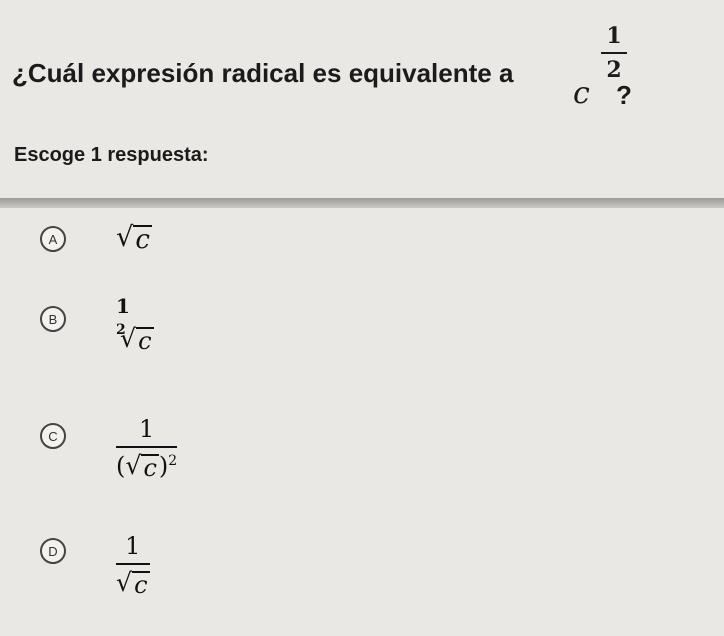 This screenshot has width=724, height=636. What do you see at coordinates (173, 461) in the screenshot?
I see `power: 2` at bounding box center [173, 461].